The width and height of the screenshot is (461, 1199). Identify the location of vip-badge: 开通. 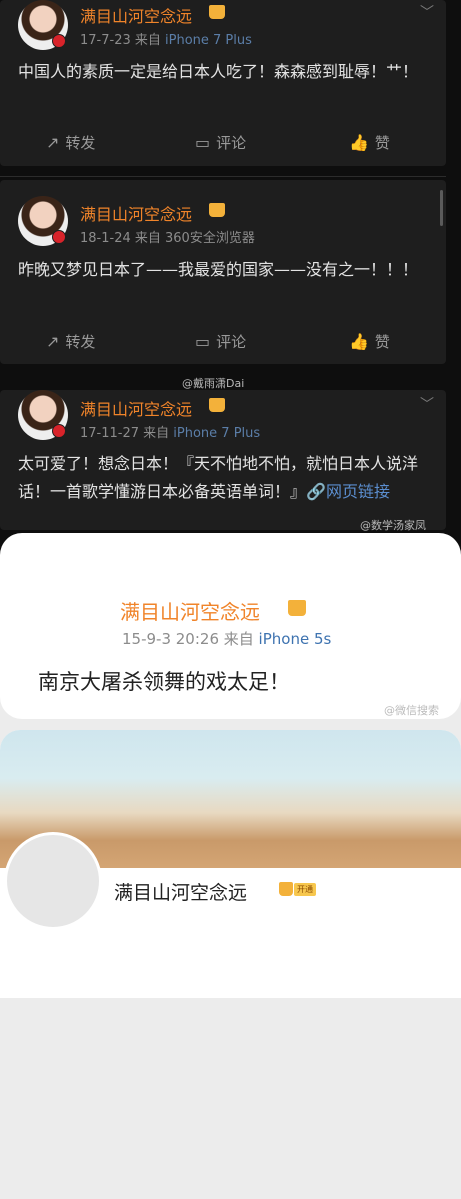
(305, 889).